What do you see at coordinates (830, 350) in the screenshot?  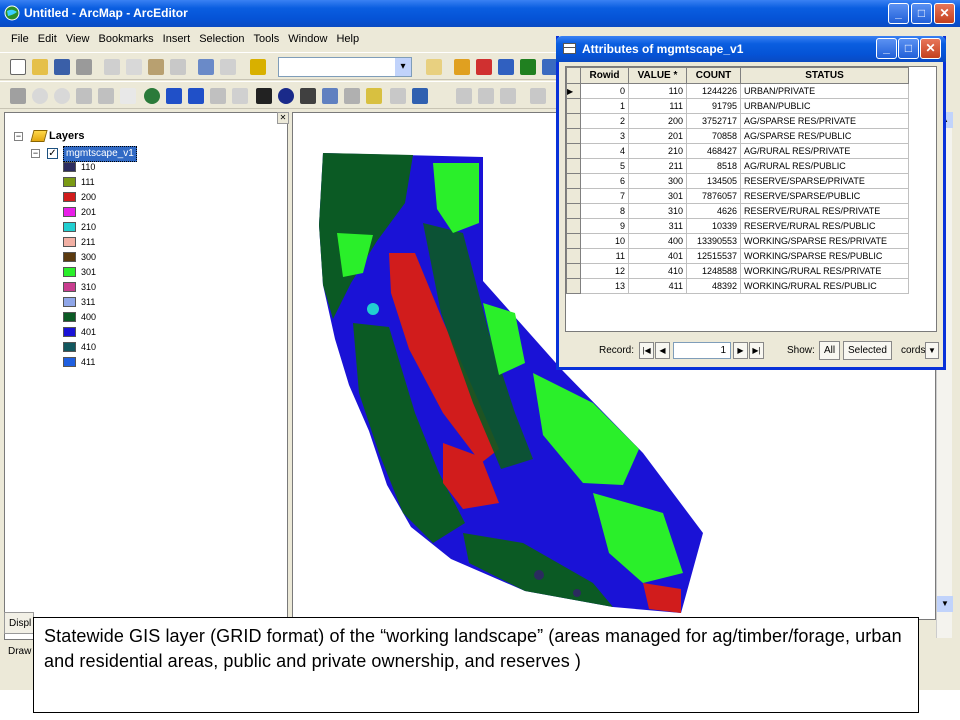 I see `show-all-button: All` at bounding box center [830, 350].